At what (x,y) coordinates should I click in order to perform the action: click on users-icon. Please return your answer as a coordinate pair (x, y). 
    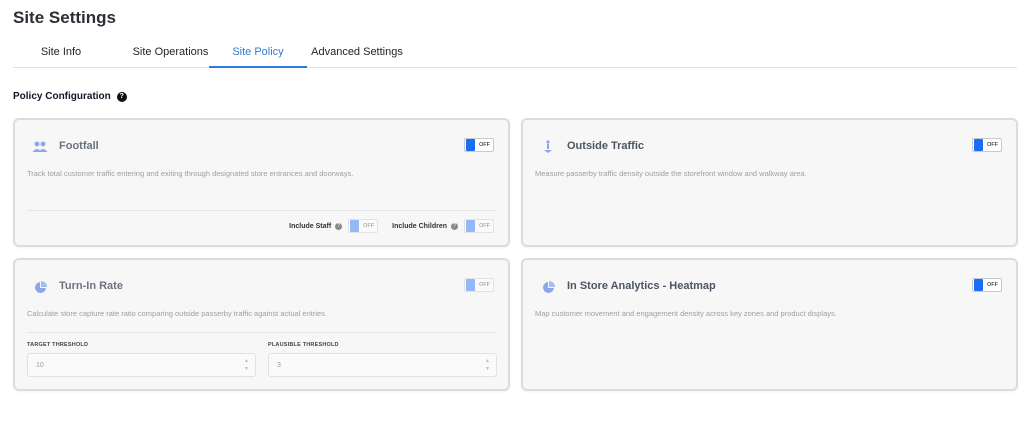
    Looking at the image, I should click on (40, 147).